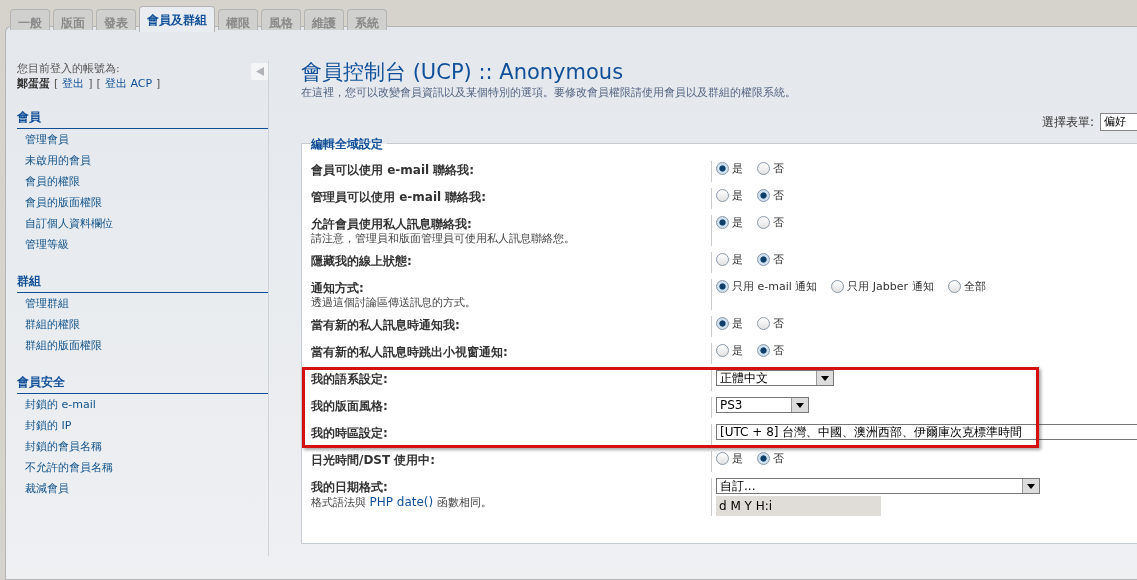  What do you see at coordinates (374, 460) in the screenshot?
I see `setting-label: 日光時間/DST 使用中:` at bounding box center [374, 460].